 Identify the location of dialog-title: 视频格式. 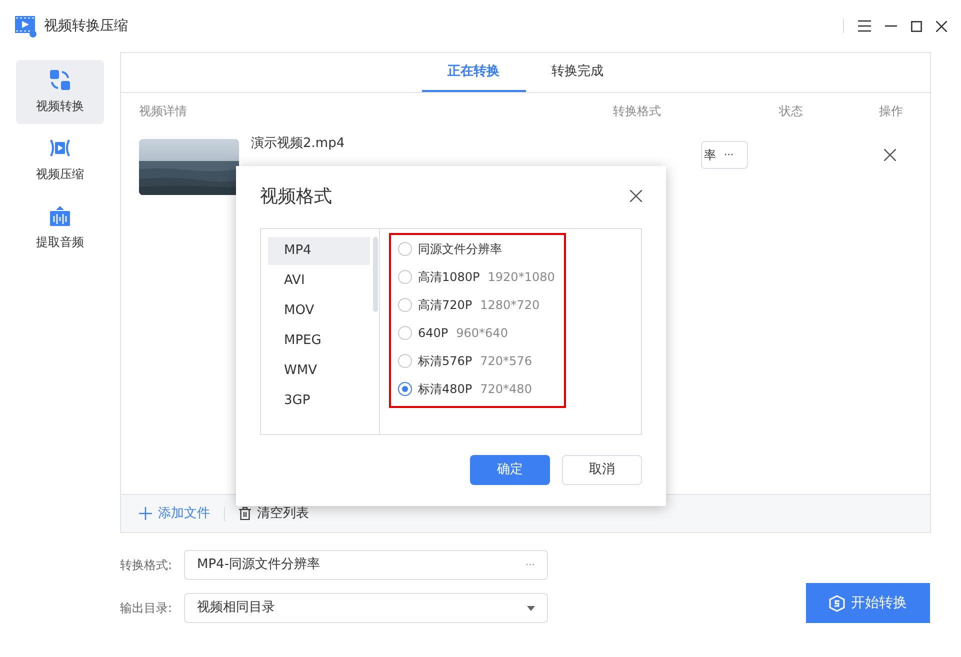
(296, 196).